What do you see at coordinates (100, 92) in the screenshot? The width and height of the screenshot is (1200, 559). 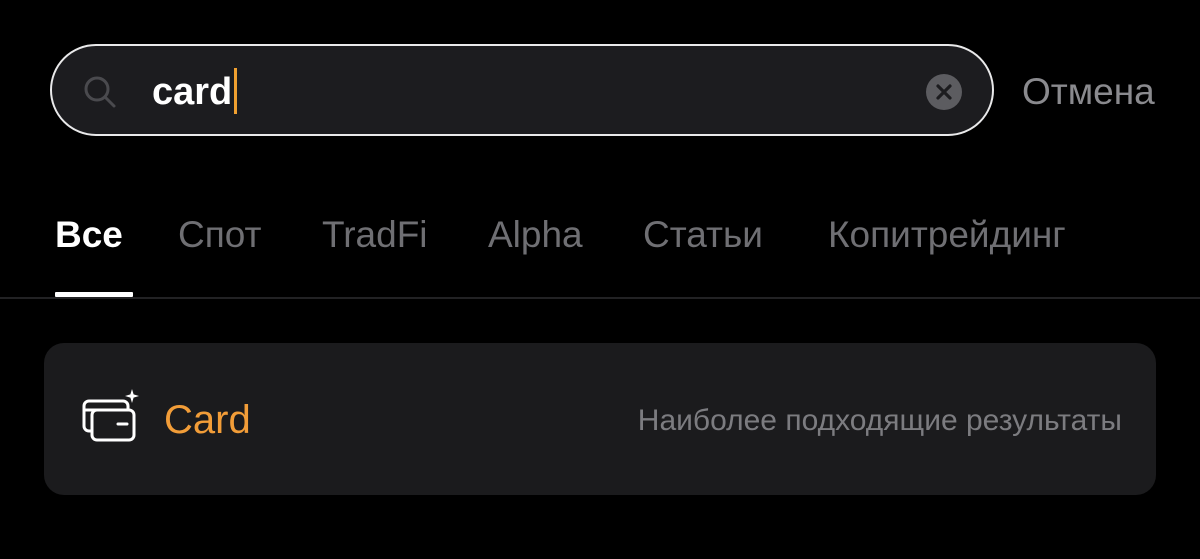 I see `search-icon` at bounding box center [100, 92].